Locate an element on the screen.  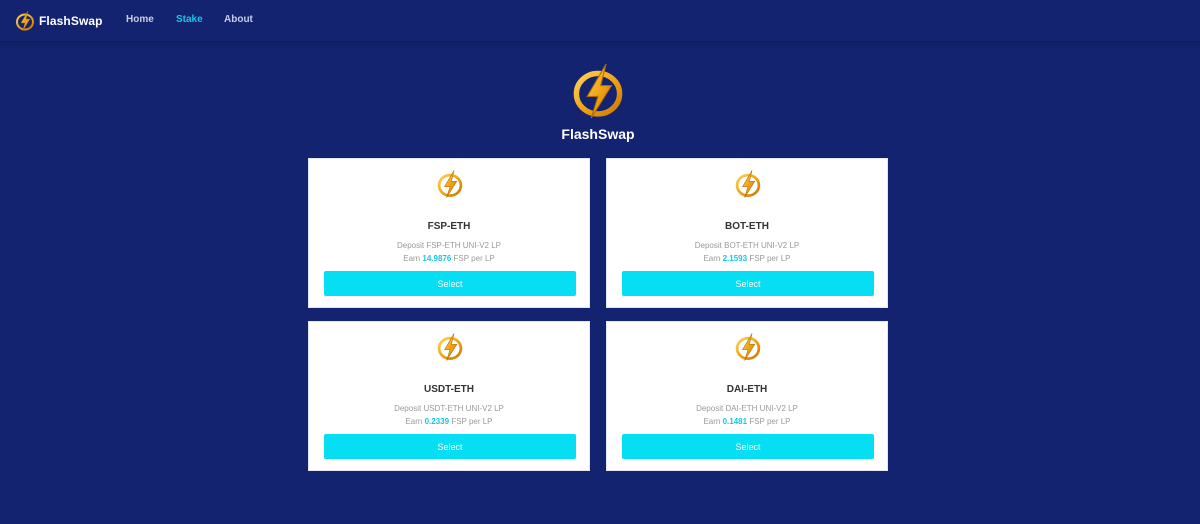
top-navbar: FlashSwap Home Stake About is located at coordinates (600, 21).